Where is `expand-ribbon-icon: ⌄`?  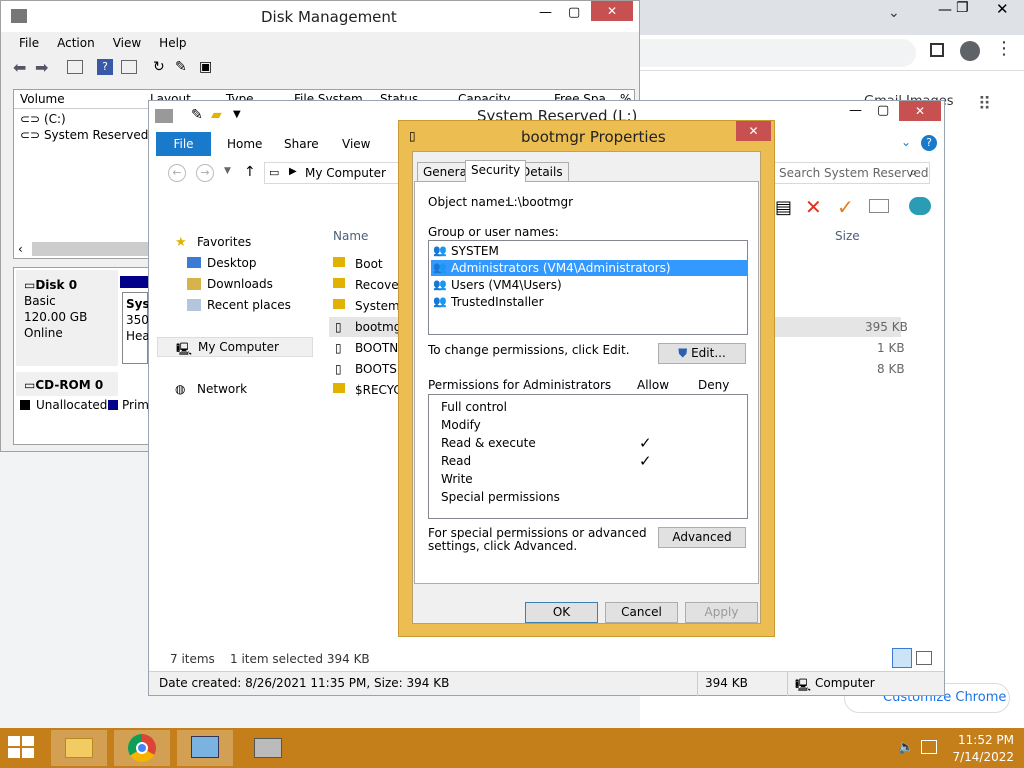
expand-ribbon-icon: ⌄ is located at coordinates (906, 142).